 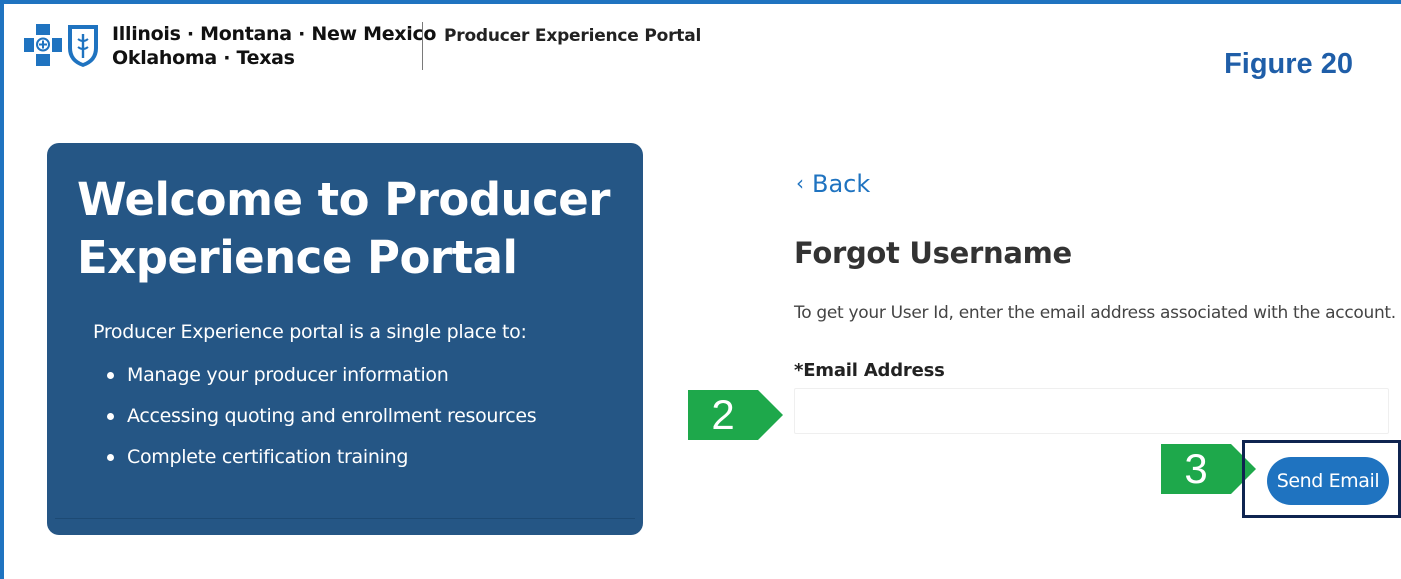 I want to click on email-field, so click(x=1091, y=411).